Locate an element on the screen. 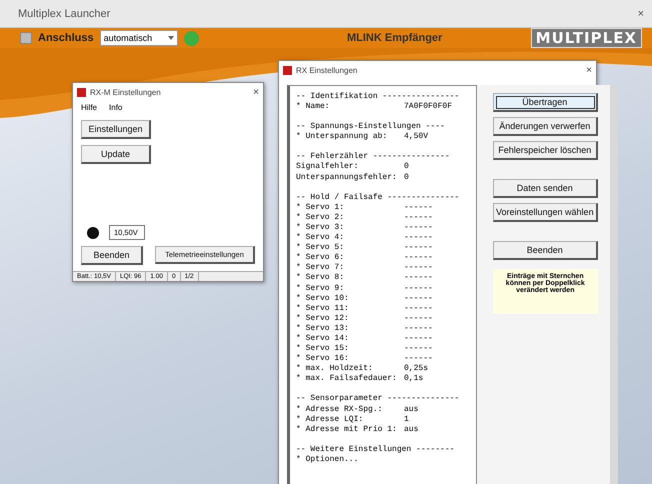 The image size is (652, 484). port-dropdown: automatisch is located at coordinates (139, 38).